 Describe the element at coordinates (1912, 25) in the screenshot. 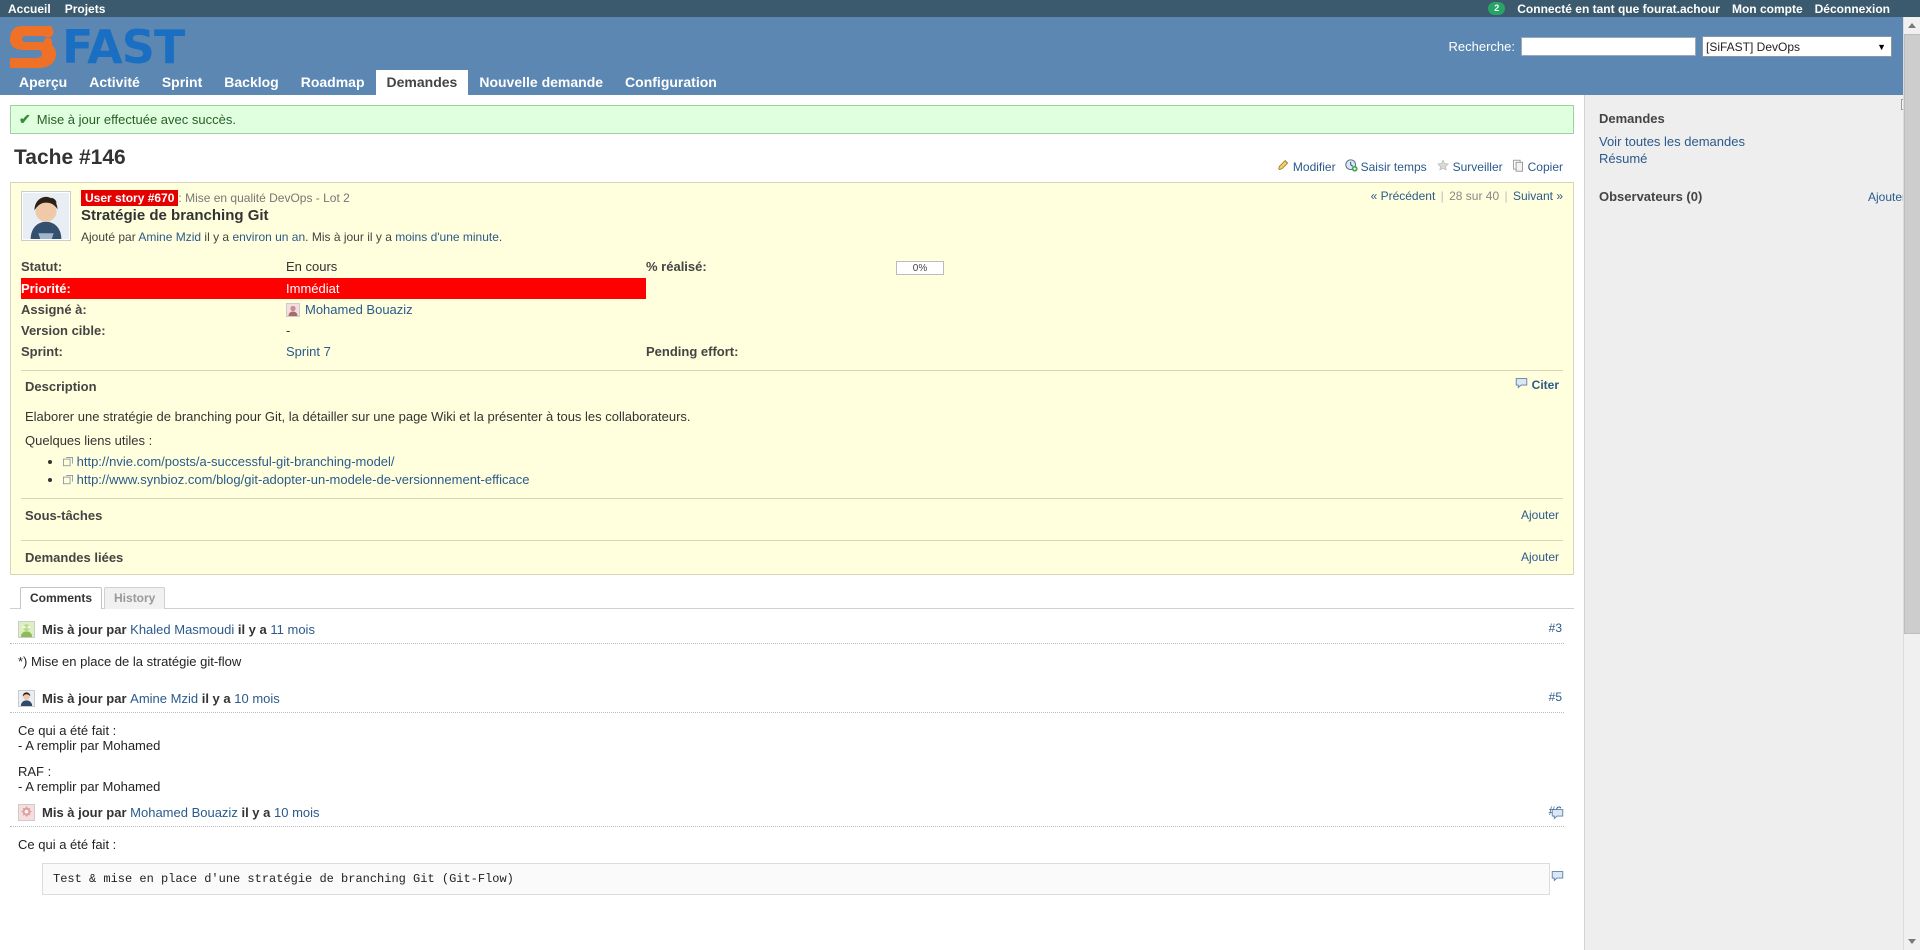

I see `scroll-up-icon` at that location.